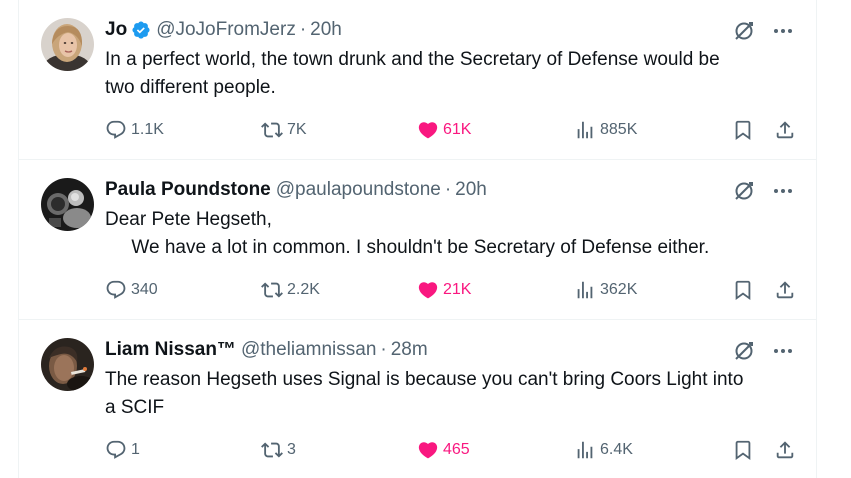 The height and width of the screenshot is (478, 851). I want to click on views-button: 362K, so click(605, 290).